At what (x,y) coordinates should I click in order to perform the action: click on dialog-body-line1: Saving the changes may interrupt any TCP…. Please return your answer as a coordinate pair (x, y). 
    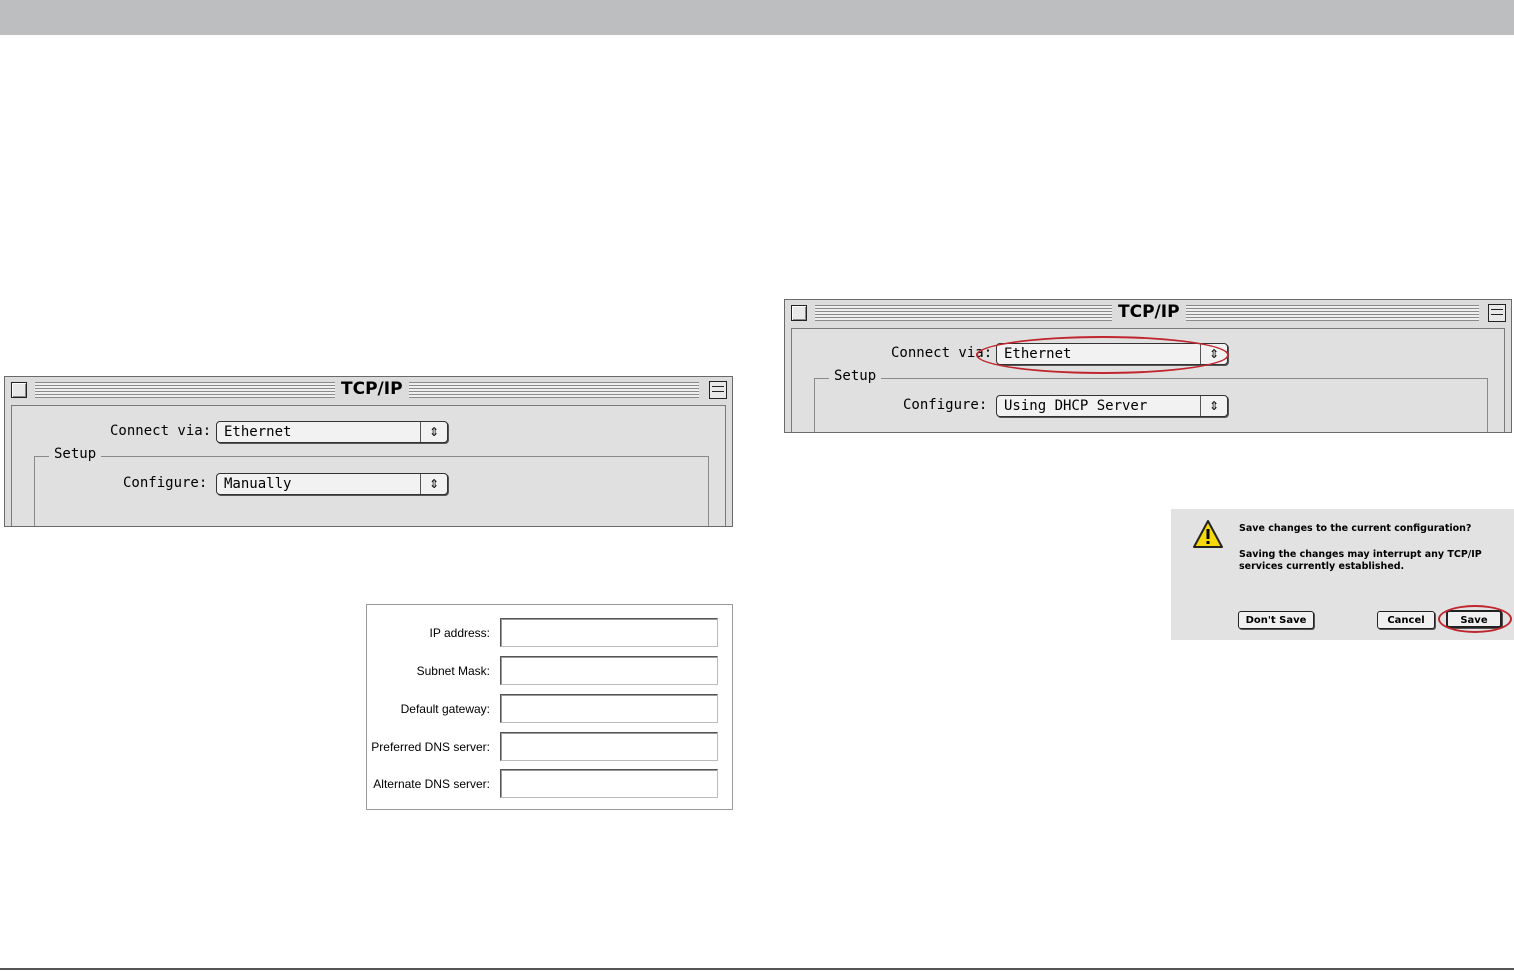
    Looking at the image, I should click on (1360, 554).